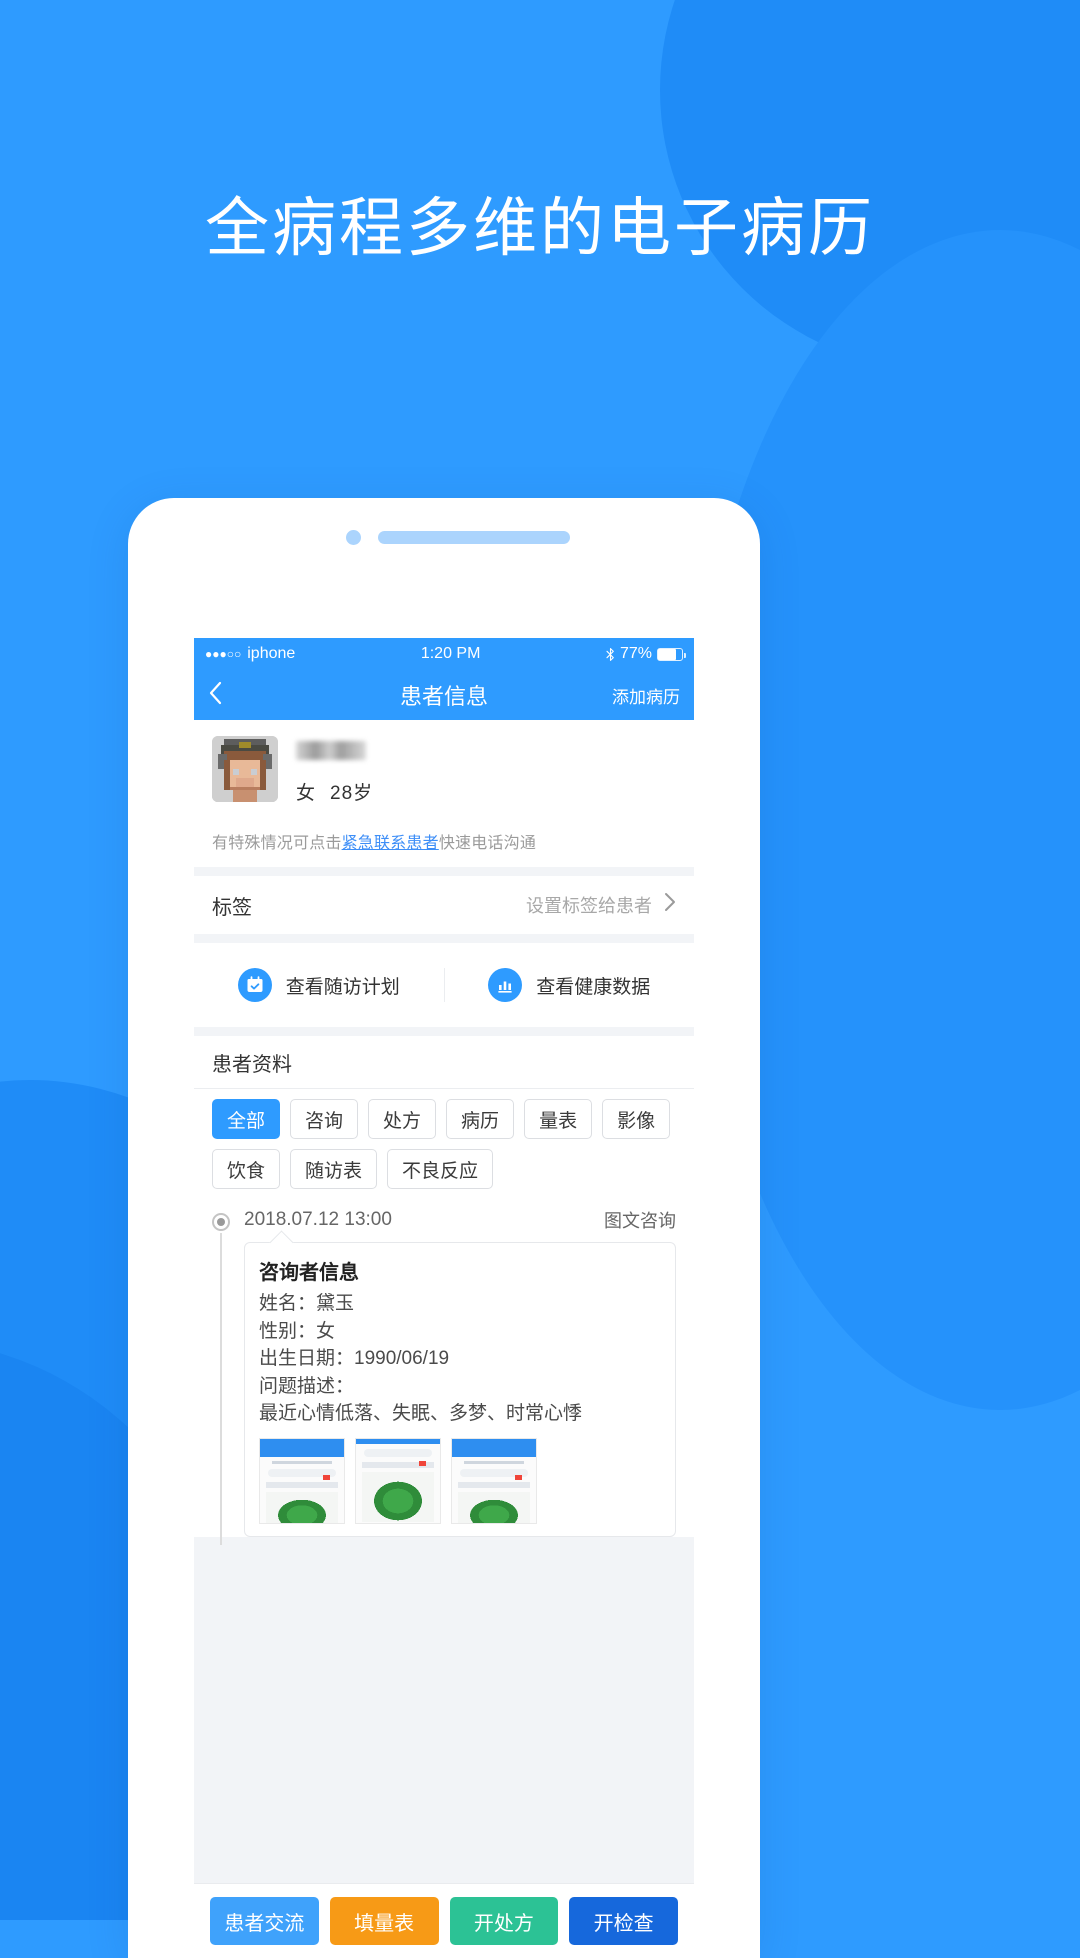  Describe the element at coordinates (246, 1169) in the screenshot. I see `chip-diet: 饮食` at that location.